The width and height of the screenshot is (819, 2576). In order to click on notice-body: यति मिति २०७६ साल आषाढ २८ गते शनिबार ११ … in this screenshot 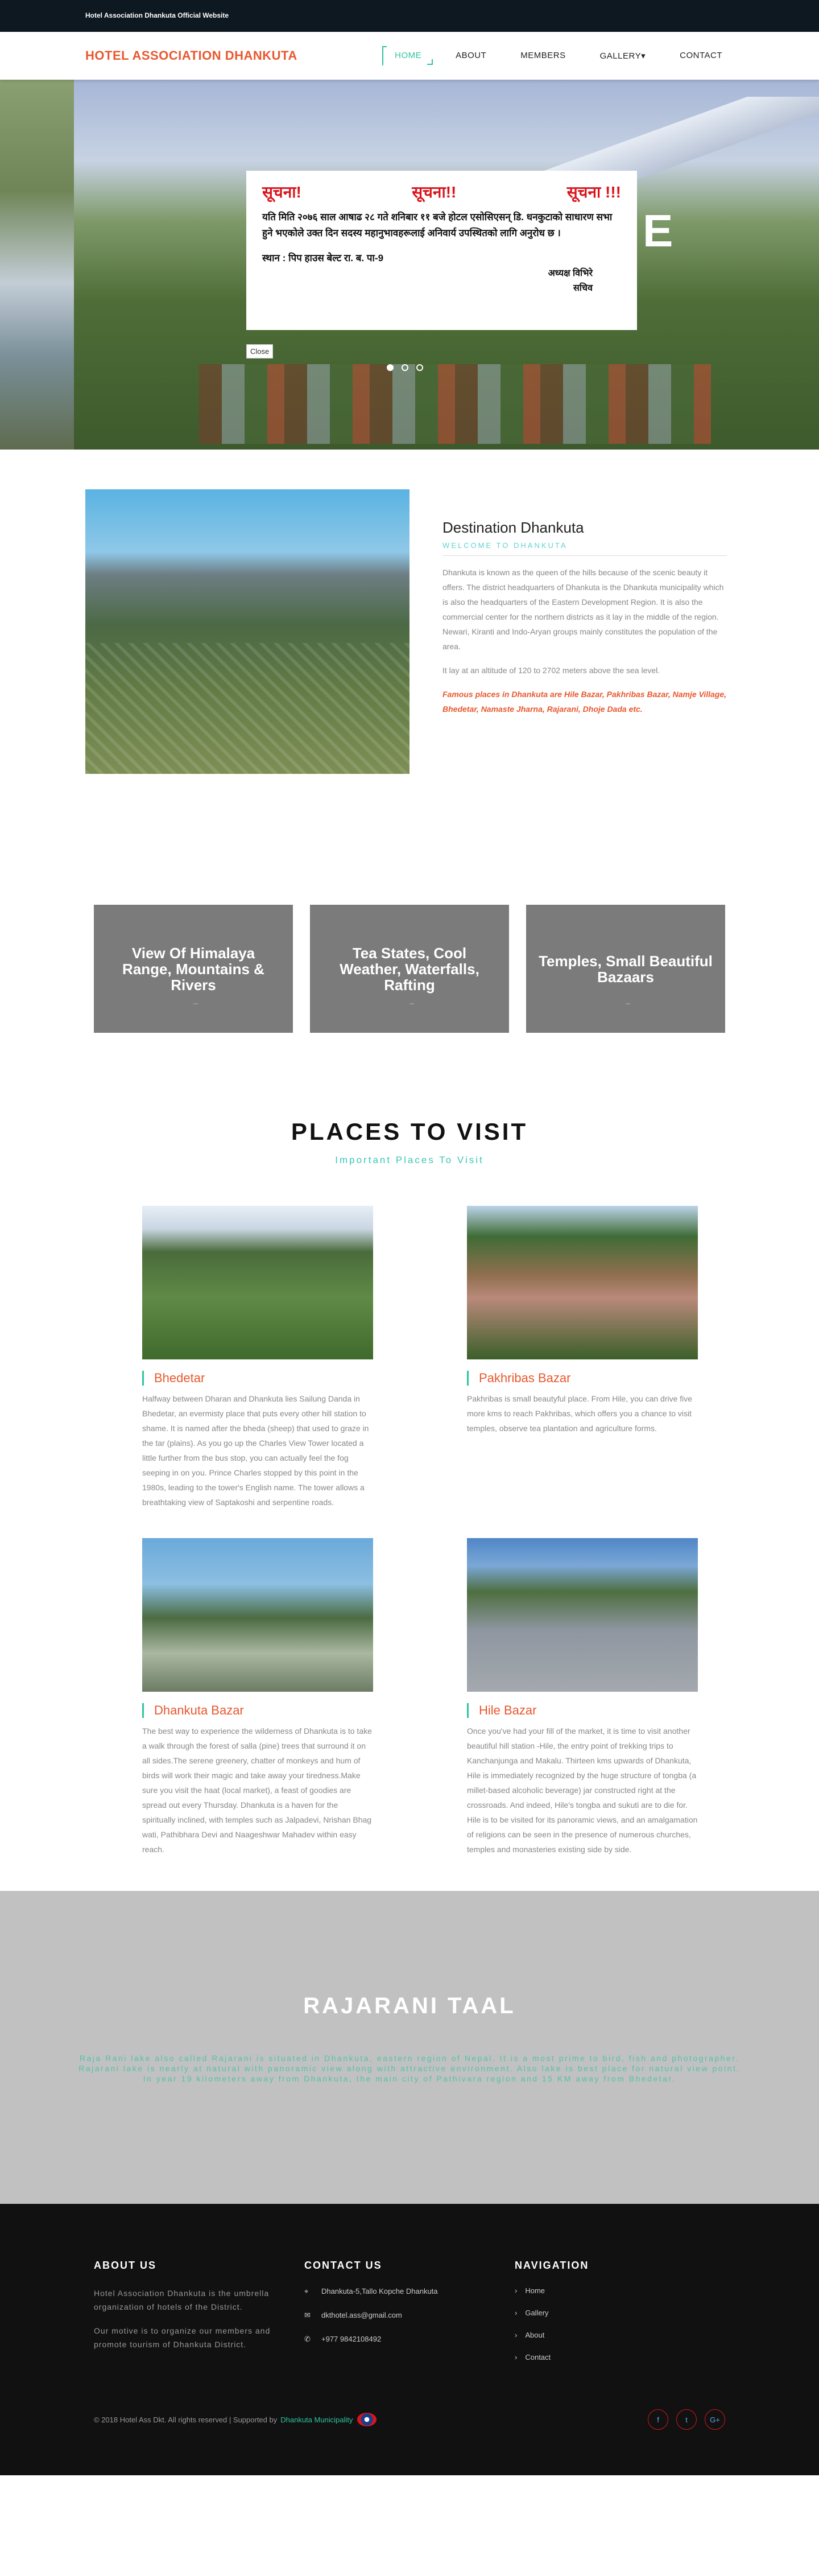, I will do `click(437, 225)`.